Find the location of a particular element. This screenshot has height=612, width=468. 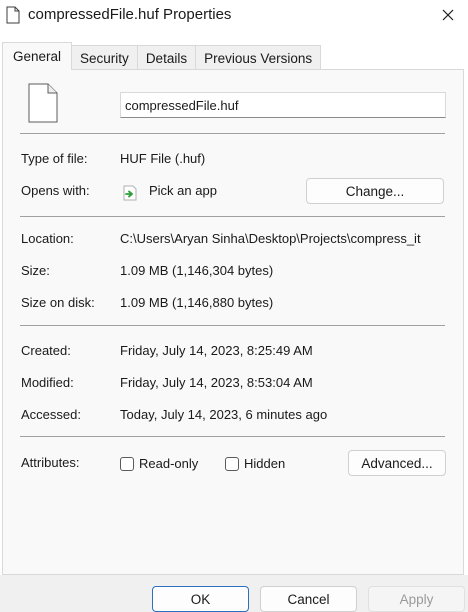

type-of-file-value: HUF File (.huf) is located at coordinates (163, 158).